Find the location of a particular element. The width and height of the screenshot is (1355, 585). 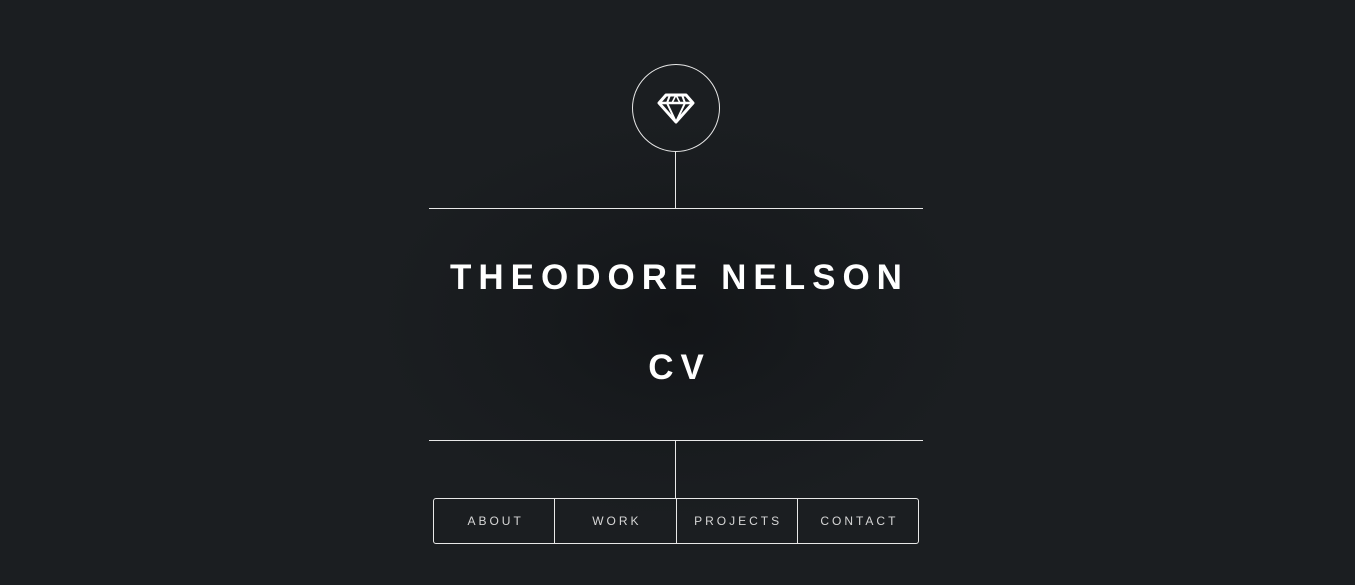

connector-line-top is located at coordinates (675, 179).